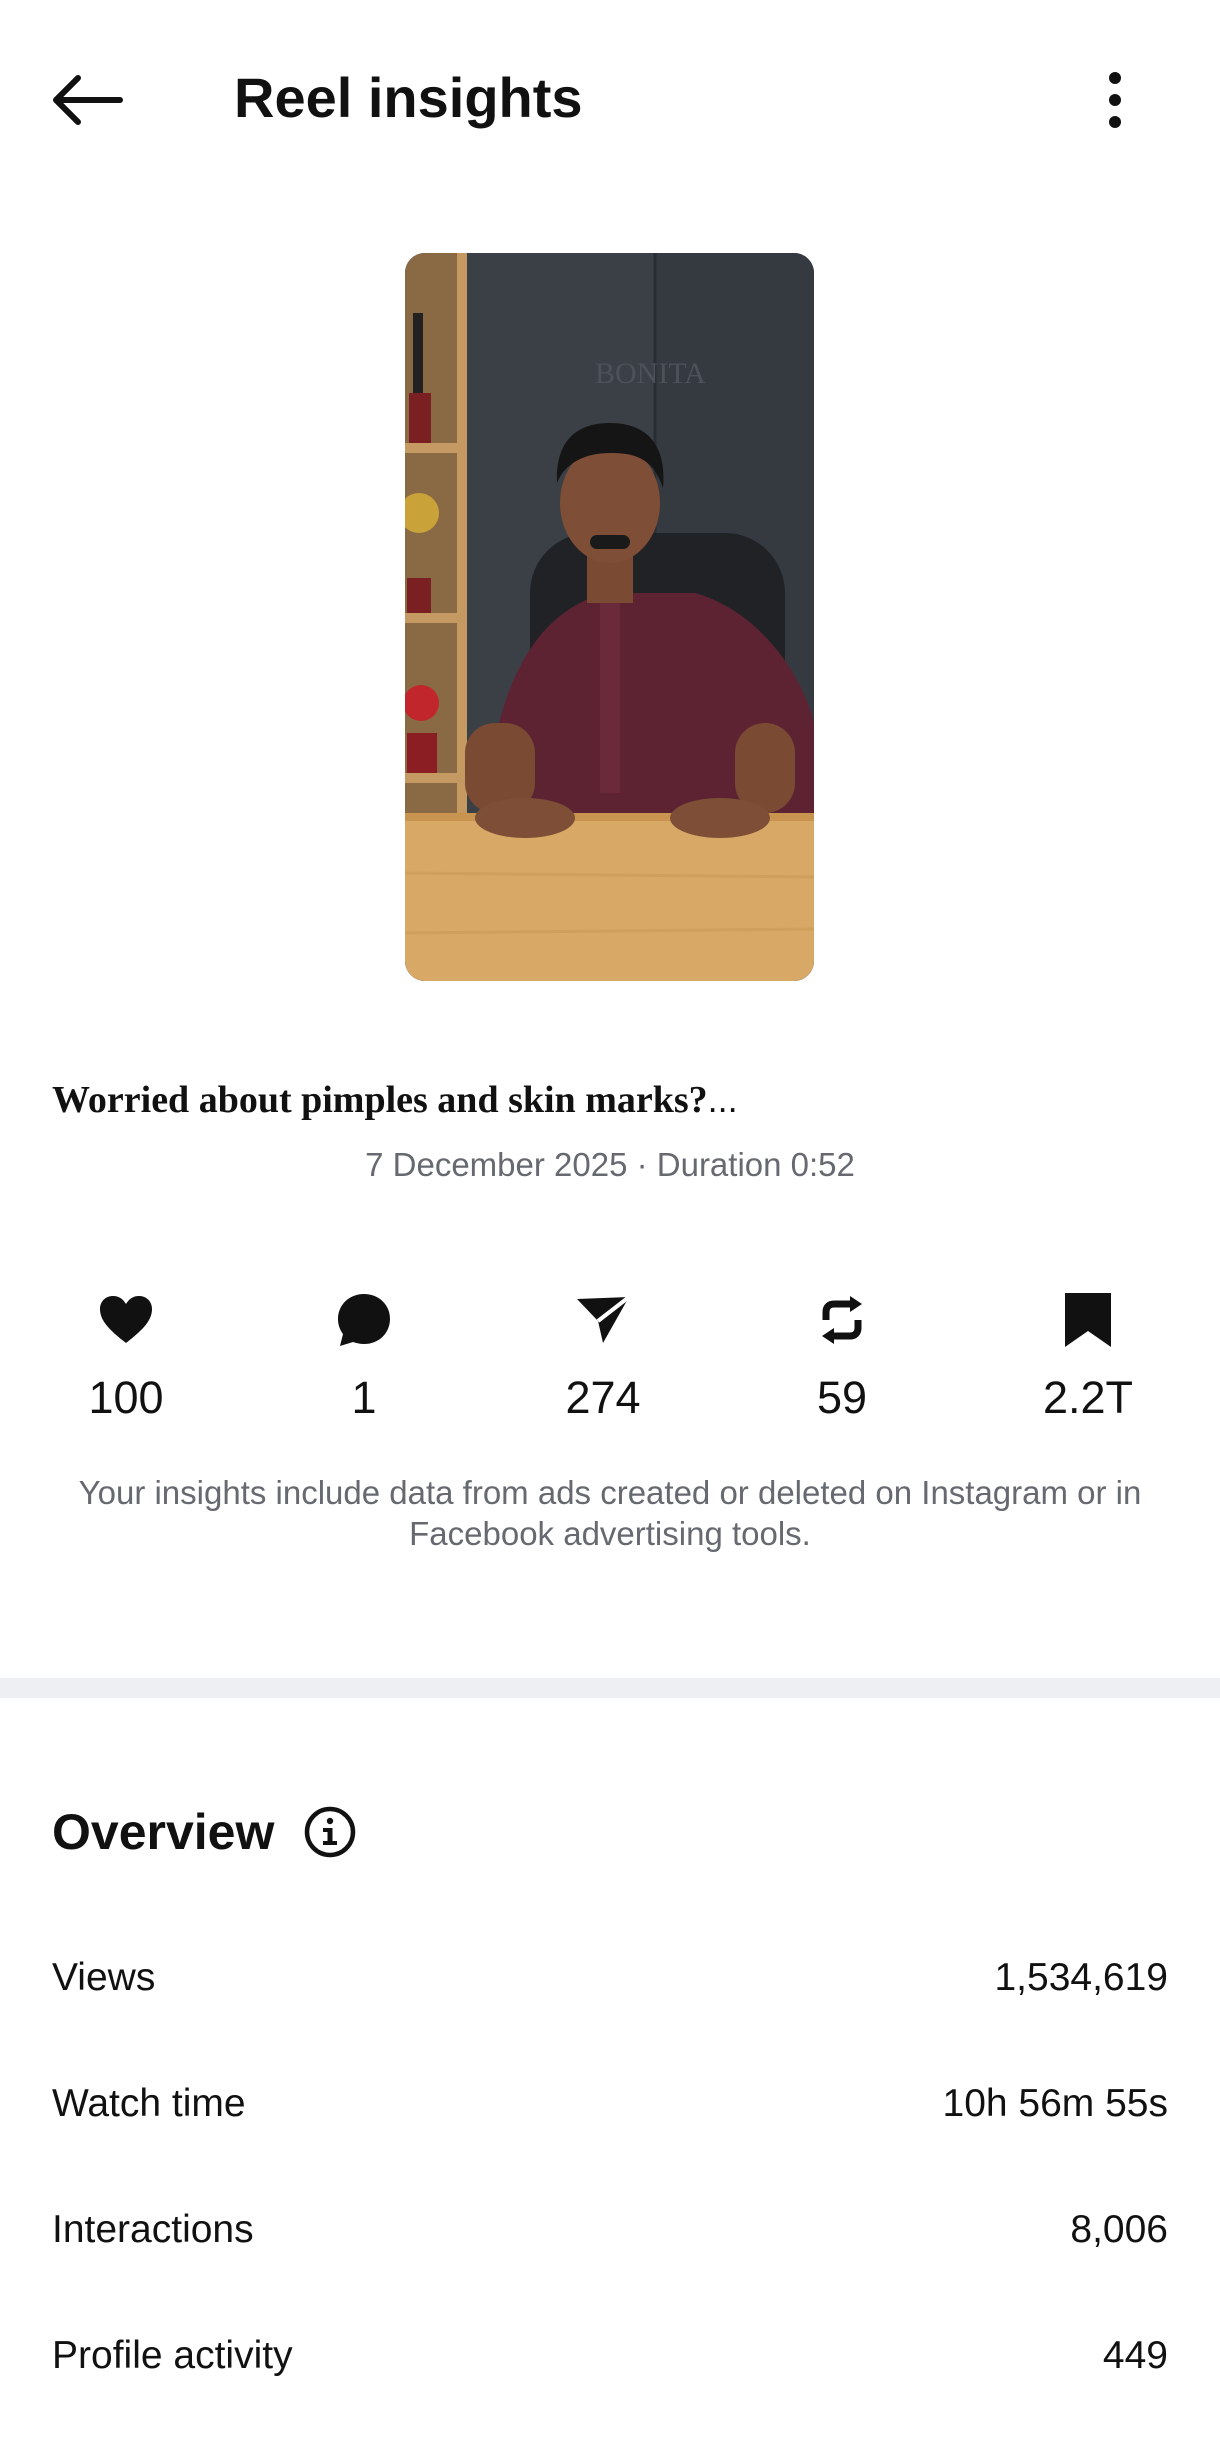 This screenshot has height=2440, width=1220. I want to click on overview-row-interactions: Interactions 8,006, so click(610, 2230).